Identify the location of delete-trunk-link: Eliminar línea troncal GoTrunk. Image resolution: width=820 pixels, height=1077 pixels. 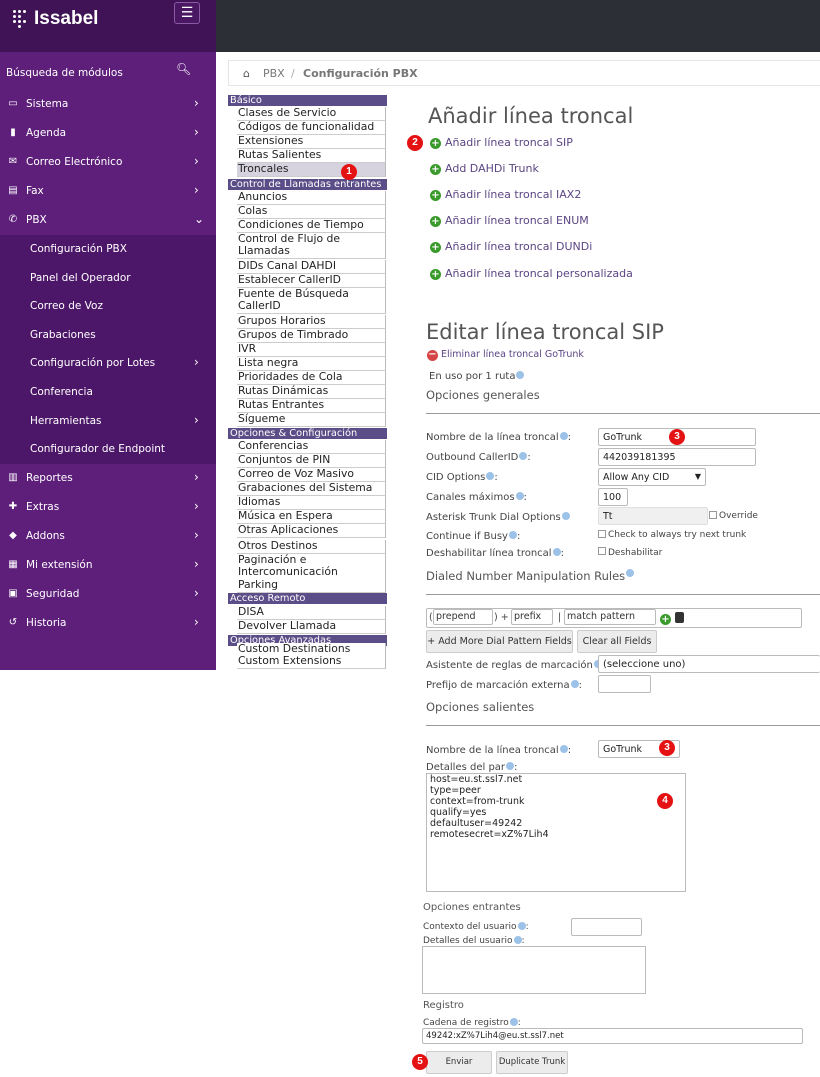
(512, 354).